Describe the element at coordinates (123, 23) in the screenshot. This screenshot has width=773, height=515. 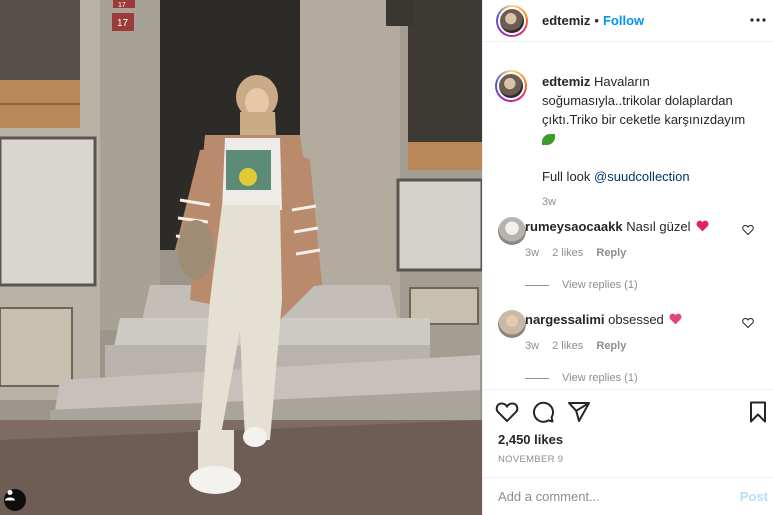
I see `door-number: 17` at that location.